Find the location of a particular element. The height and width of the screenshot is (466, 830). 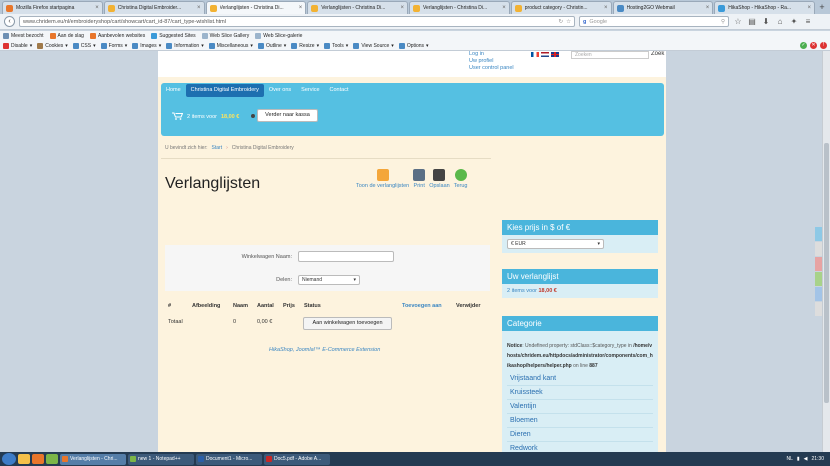

bookmark-item: Web Slice-galerie is located at coordinates (278, 36).